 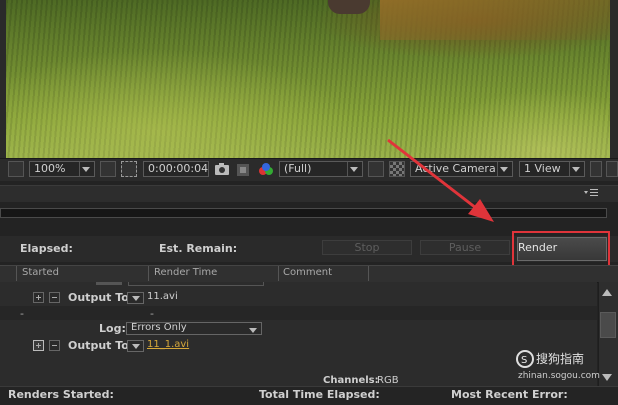 I want to click on most-recent-error-label: Most Recent Error:, so click(x=509, y=394).